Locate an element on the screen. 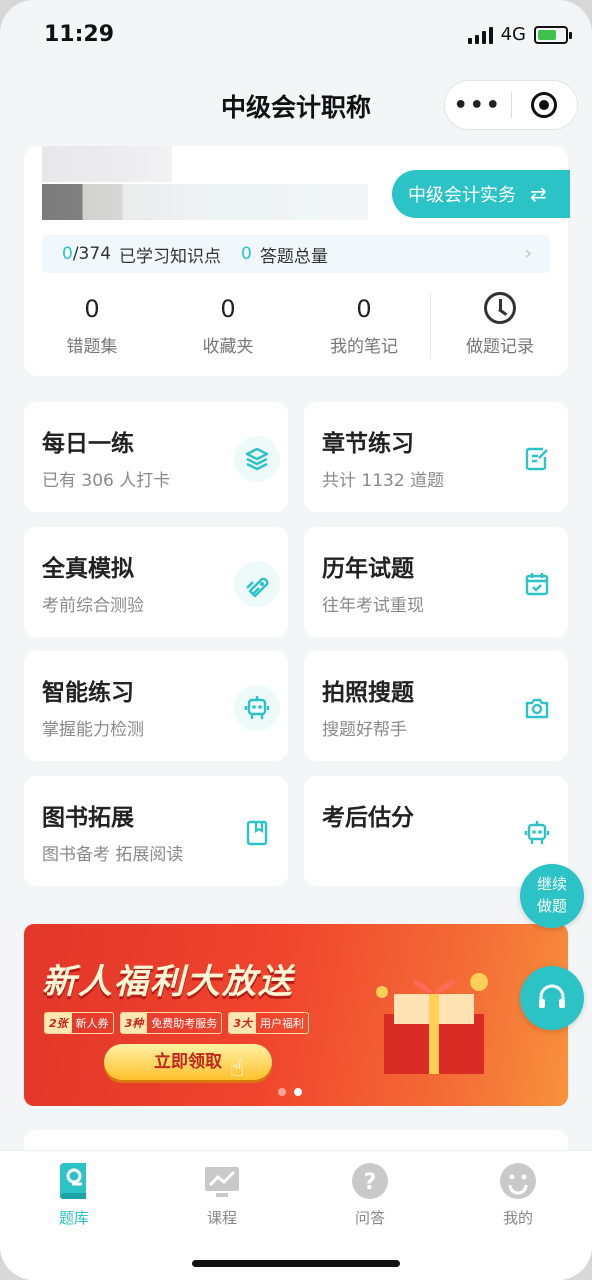 The image size is (592, 1280). battery-icon is located at coordinates (553, 34).